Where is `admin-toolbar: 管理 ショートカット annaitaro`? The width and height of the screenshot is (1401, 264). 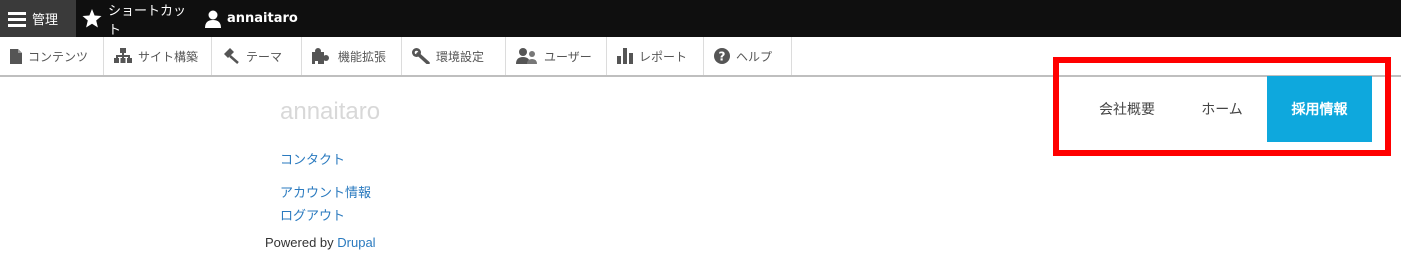
admin-toolbar: 管理 ショートカット annaitaro is located at coordinates (700, 19).